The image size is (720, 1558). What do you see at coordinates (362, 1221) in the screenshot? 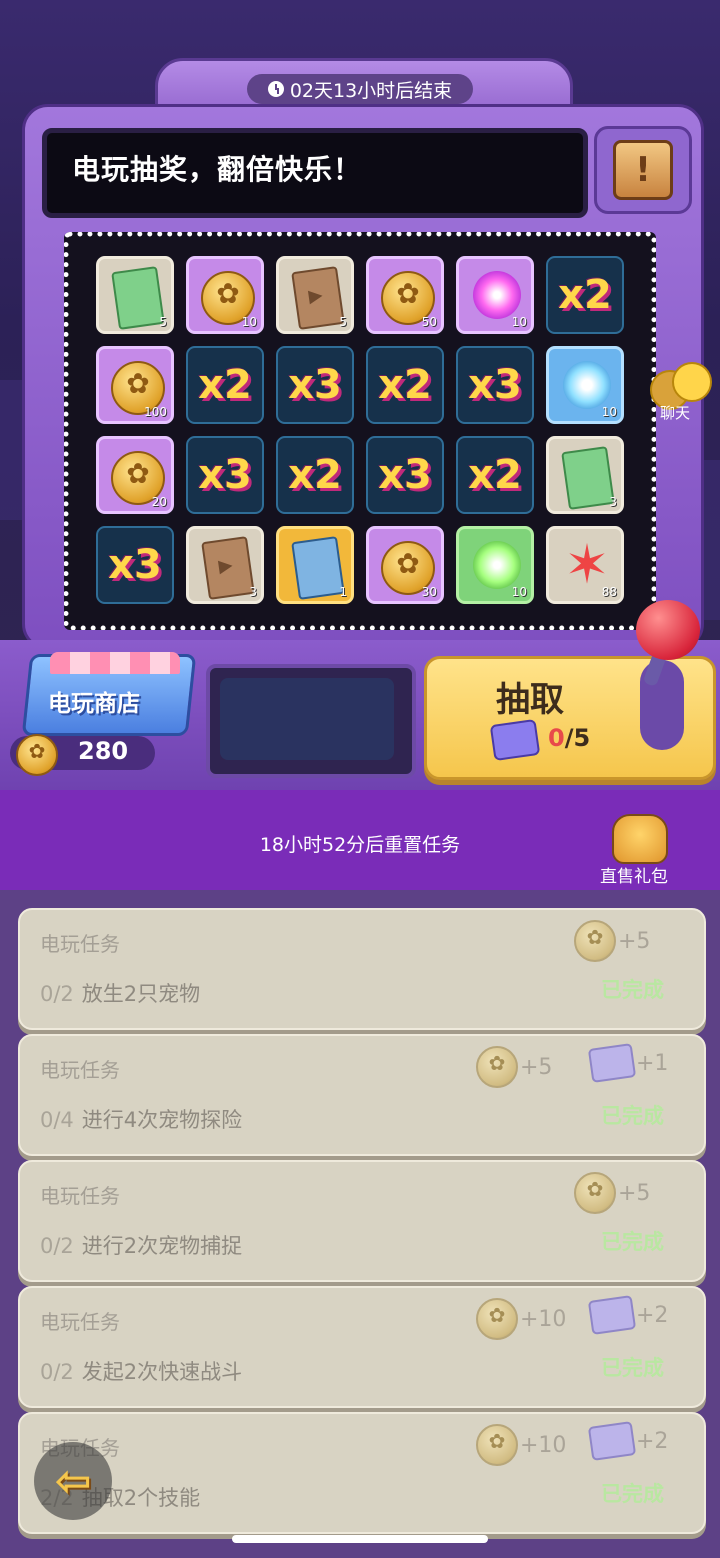
I see `task-card: 电玩任务 0/2 进行2次宠物捕捉 已完成 +5` at bounding box center [362, 1221].